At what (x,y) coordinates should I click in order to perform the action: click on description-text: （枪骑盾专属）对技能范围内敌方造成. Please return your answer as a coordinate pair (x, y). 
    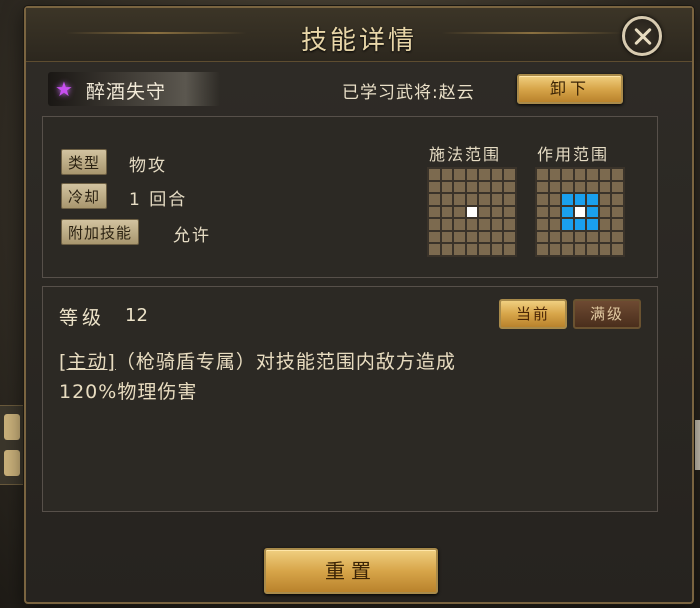
    Looking at the image, I should click on (285, 362).